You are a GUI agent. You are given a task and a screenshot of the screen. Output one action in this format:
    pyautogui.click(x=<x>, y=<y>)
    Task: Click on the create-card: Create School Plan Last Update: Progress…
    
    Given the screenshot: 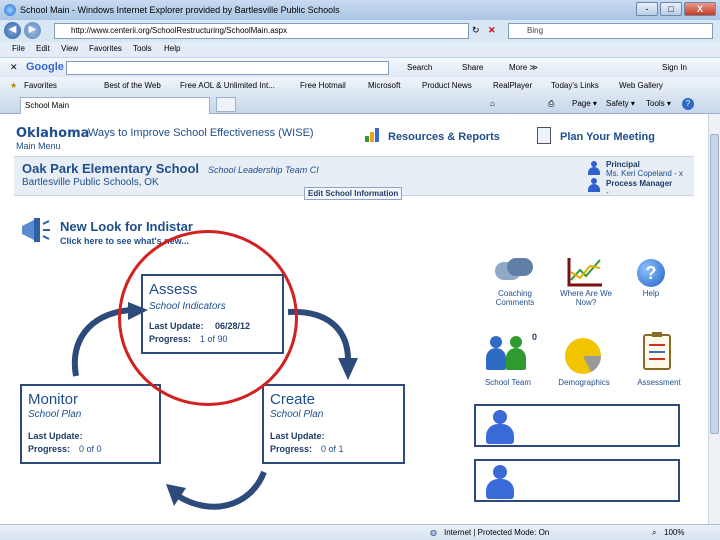 What is the action you would take?
    pyautogui.click(x=333, y=424)
    